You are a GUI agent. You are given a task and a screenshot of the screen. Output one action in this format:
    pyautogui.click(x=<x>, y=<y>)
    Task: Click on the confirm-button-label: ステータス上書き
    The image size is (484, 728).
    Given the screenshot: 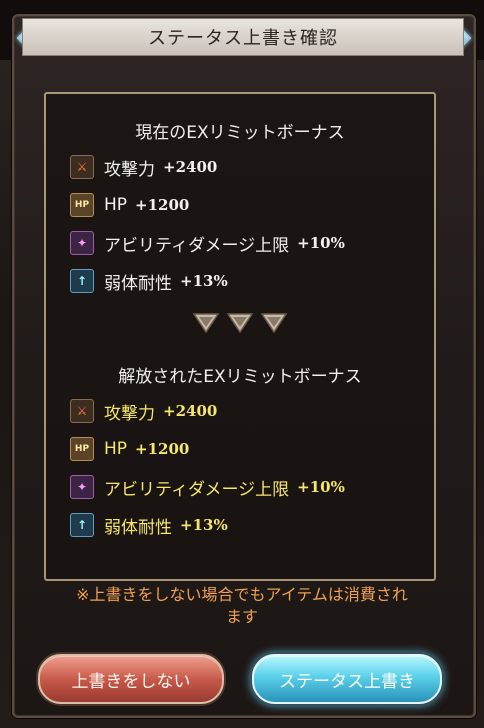 What is the action you would take?
    pyautogui.click(x=347, y=681)
    